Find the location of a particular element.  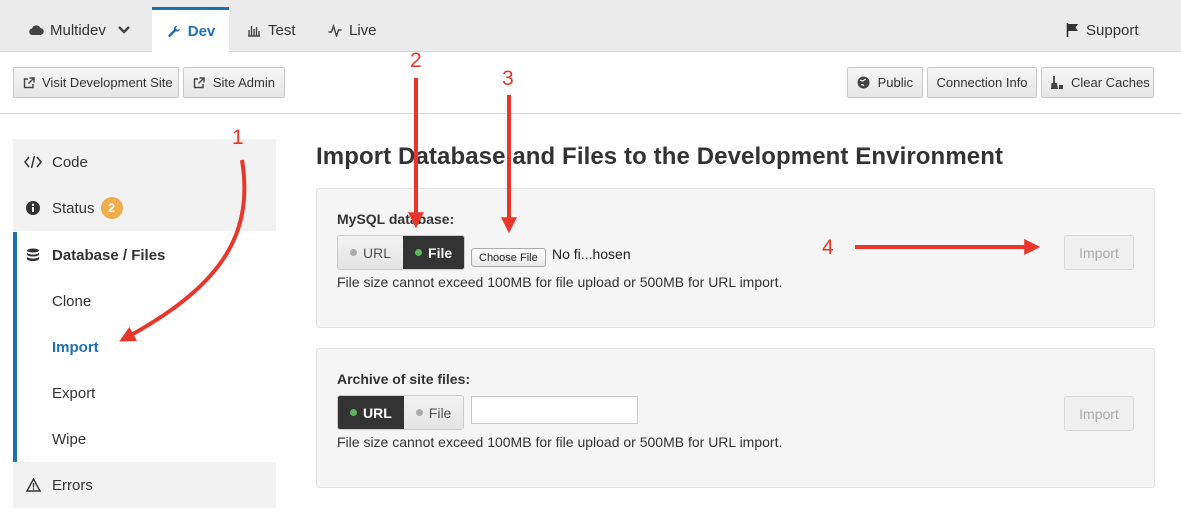

sidebar-item-database-files: Database / Files is located at coordinates (144, 255).